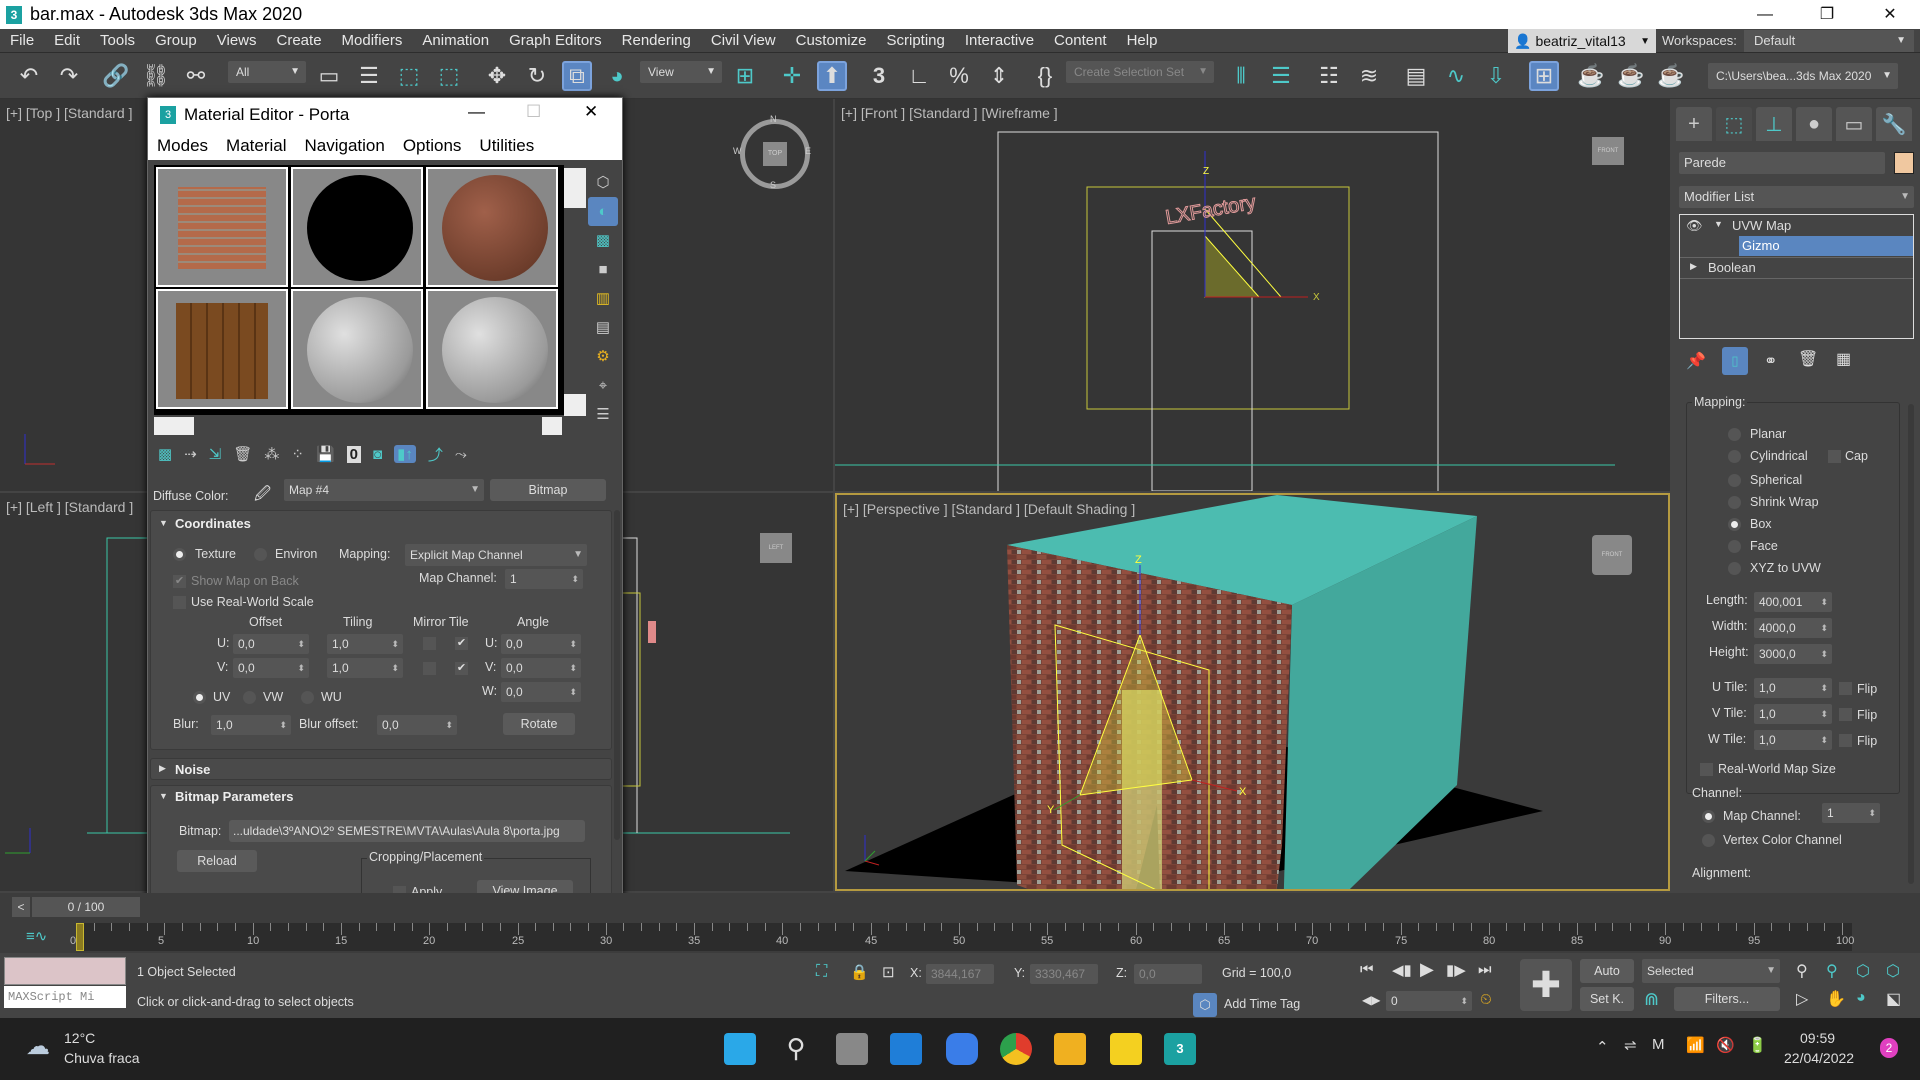 The height and width of the screenshot is (1080, 1920). What do you see at coordinates (1836, 999) in the screenshot?
I see `pan-icon: ✋` at bounding box center [1836, 999].